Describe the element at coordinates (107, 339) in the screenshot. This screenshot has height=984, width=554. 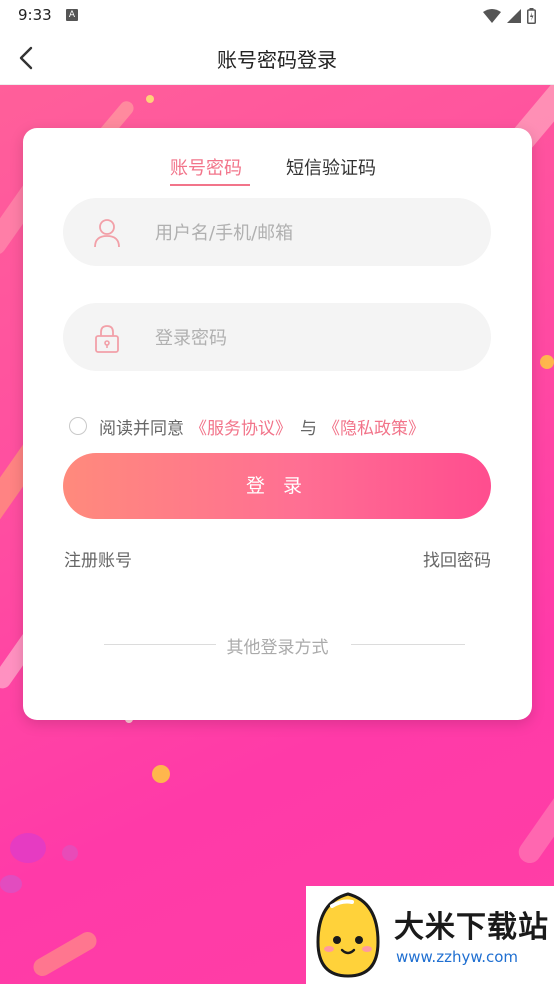
I see `lock-icon` at that location.